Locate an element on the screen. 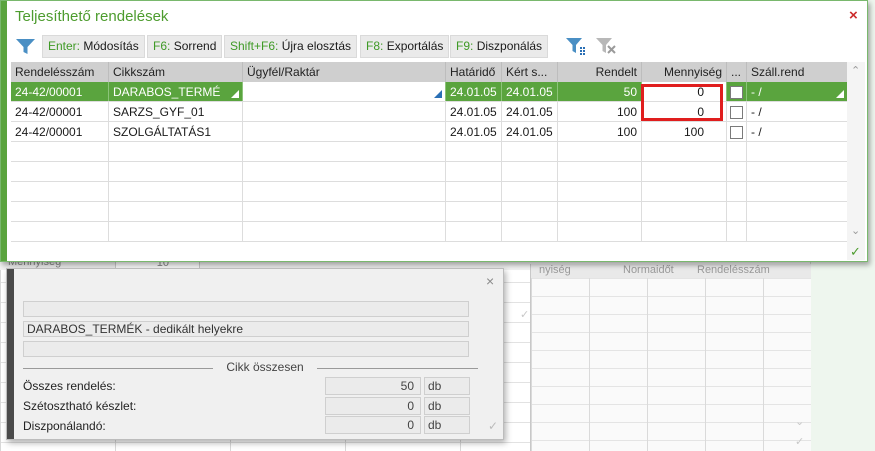  col-mennyiseg: Mennyiség is located at coordinates (684, 72).